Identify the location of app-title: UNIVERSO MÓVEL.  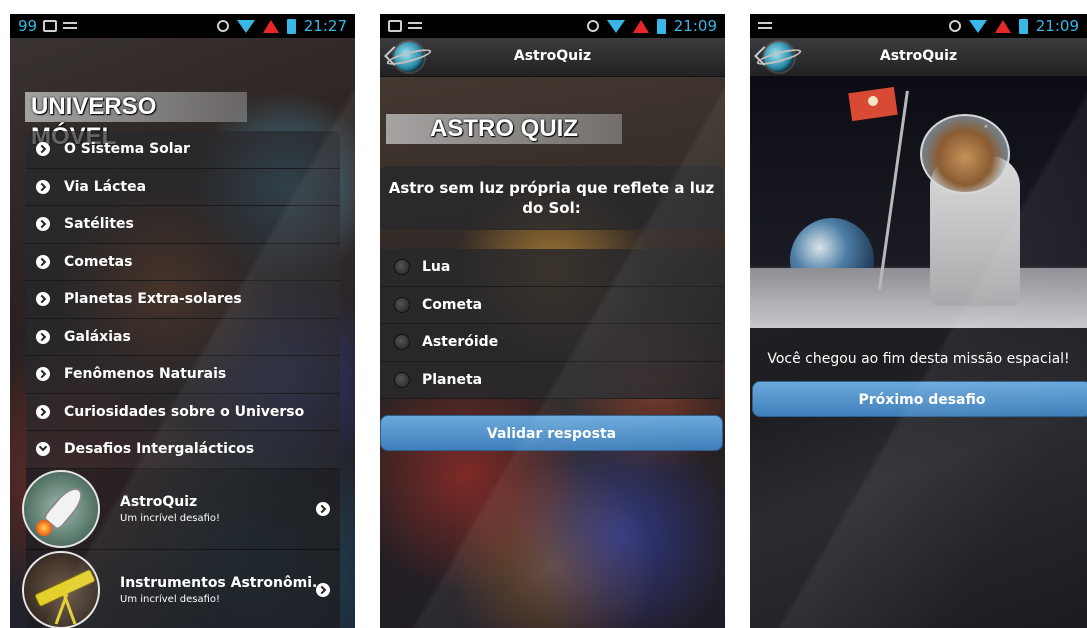
(136, 121).